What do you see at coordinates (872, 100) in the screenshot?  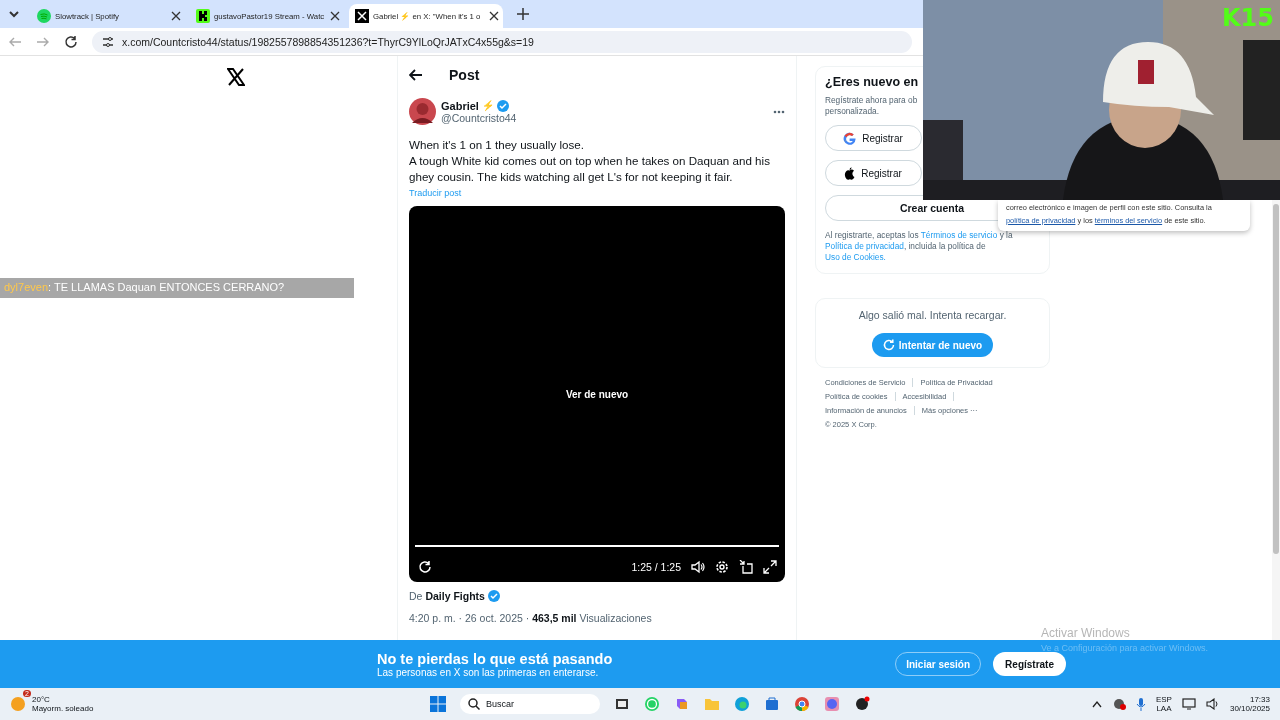 I see `card-subtitle: Regístrate ahora para ob` at bounding box center [872, 100].